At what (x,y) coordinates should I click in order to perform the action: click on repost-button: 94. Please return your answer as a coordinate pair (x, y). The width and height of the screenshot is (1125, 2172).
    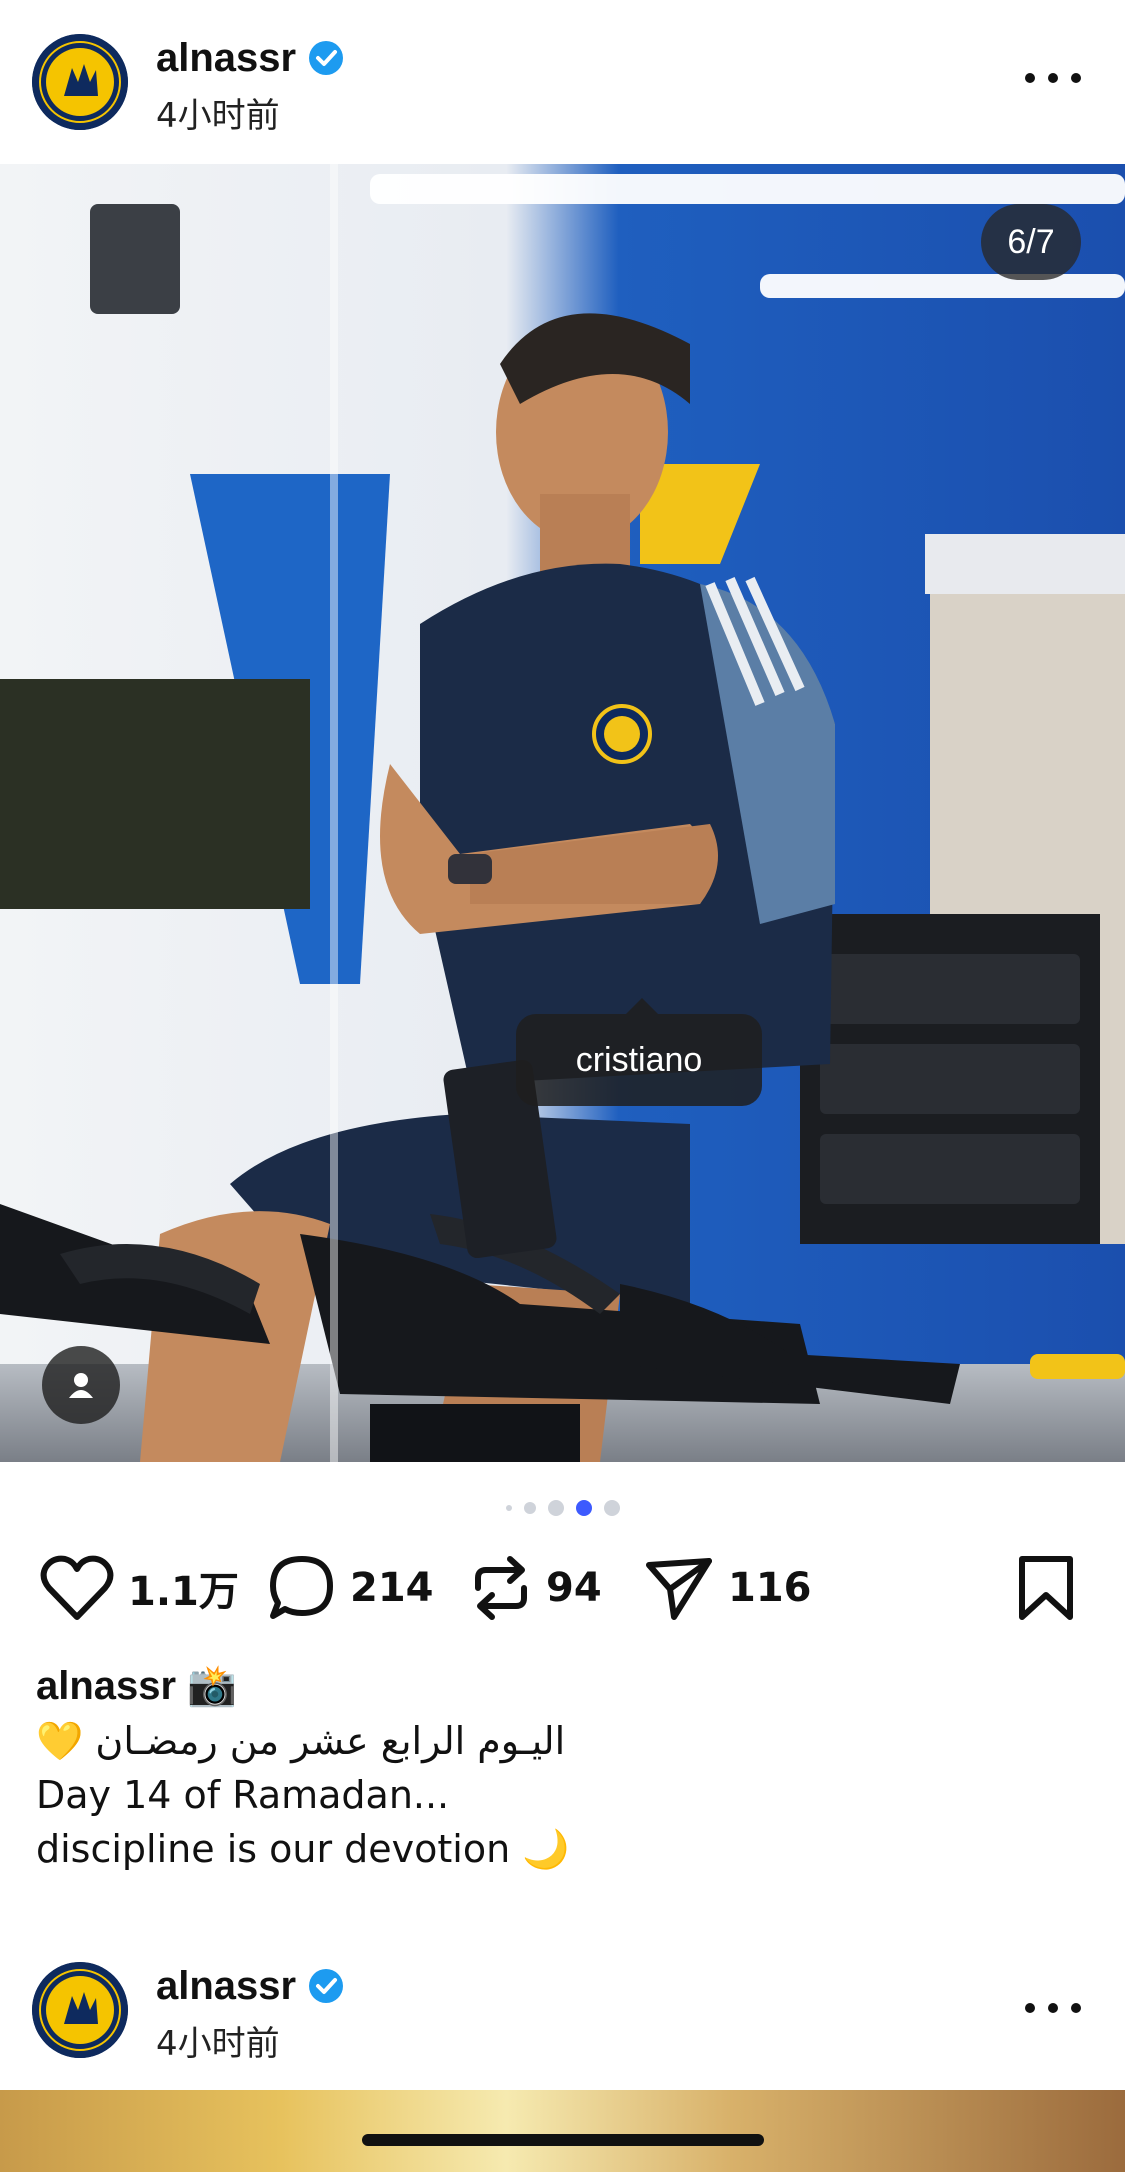
    Looking at the image, I should click on (536, 1588).